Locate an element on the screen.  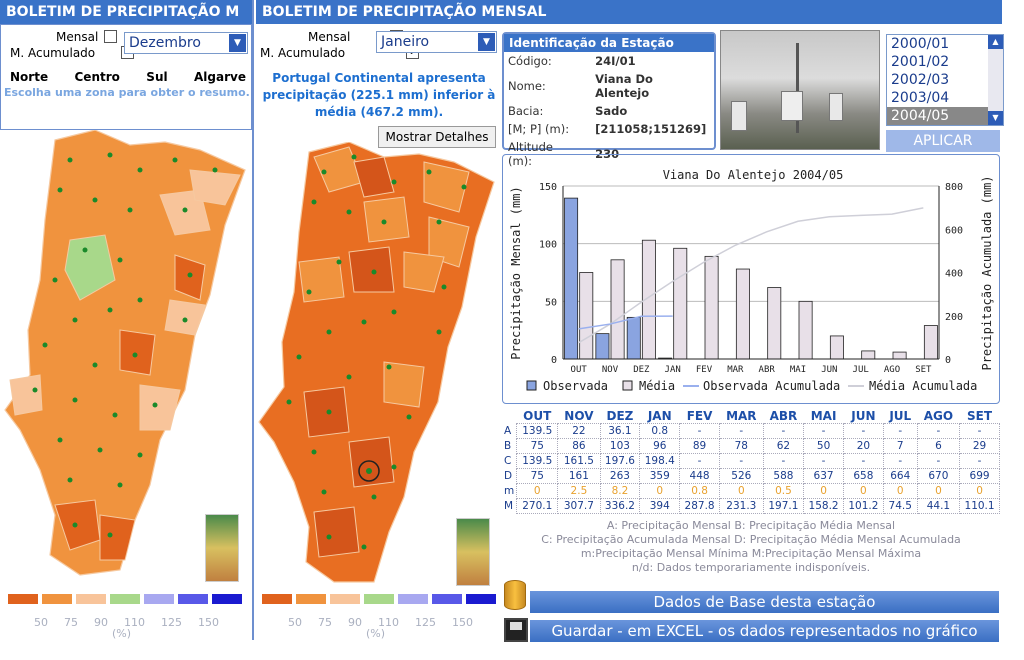
floppy-save-icon is located at coordinates (516, 630).